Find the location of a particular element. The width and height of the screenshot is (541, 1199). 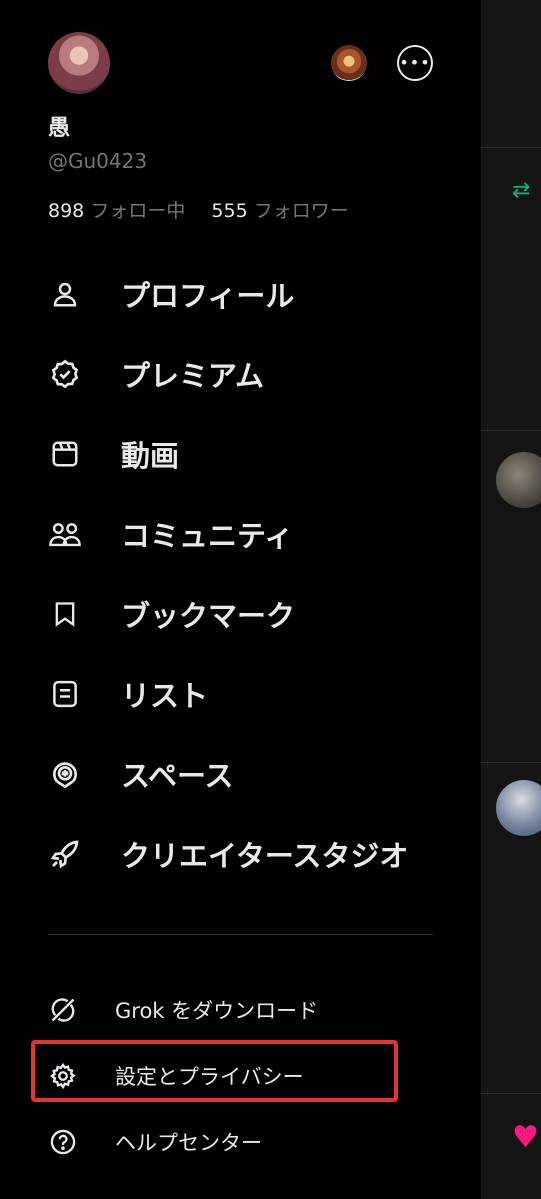

followers-count: 555 is located at coordinates (229, 211).